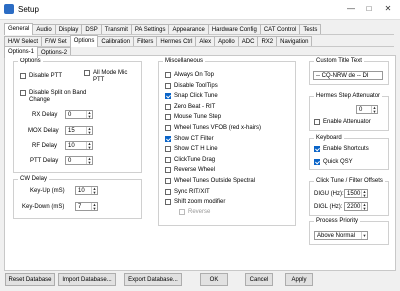 This screenshot has height=291, width=400. What do you see at coordinates (213, 128) in the screenshot?
I see `misc-checkbox: Wheel Tunes VFOB (red x-hairs)` at bounding box center [213, 128].